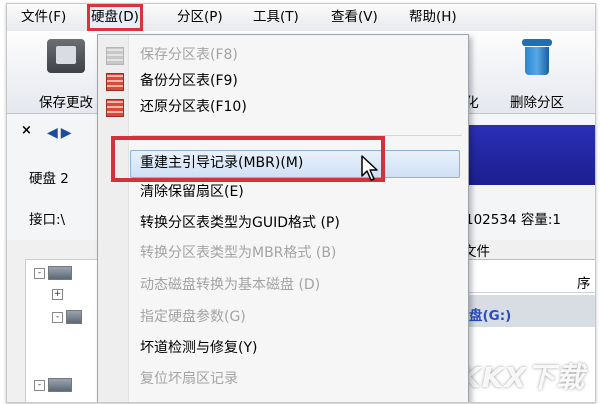  Describe the element at coordinates (43, 17) in the screenshot. I see `menu-file: 文件(F)` at that location.